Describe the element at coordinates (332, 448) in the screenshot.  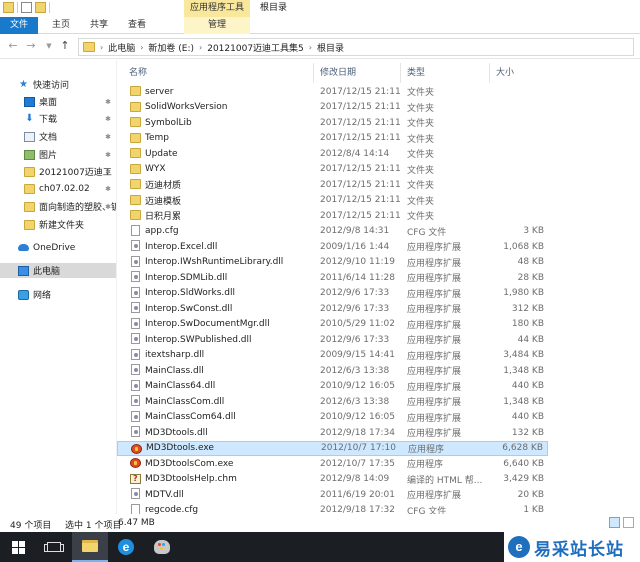
I see `file-row: MD3Dtools.exe 2012/10/7 17:10 应用程序 6,628 KB` at that location.